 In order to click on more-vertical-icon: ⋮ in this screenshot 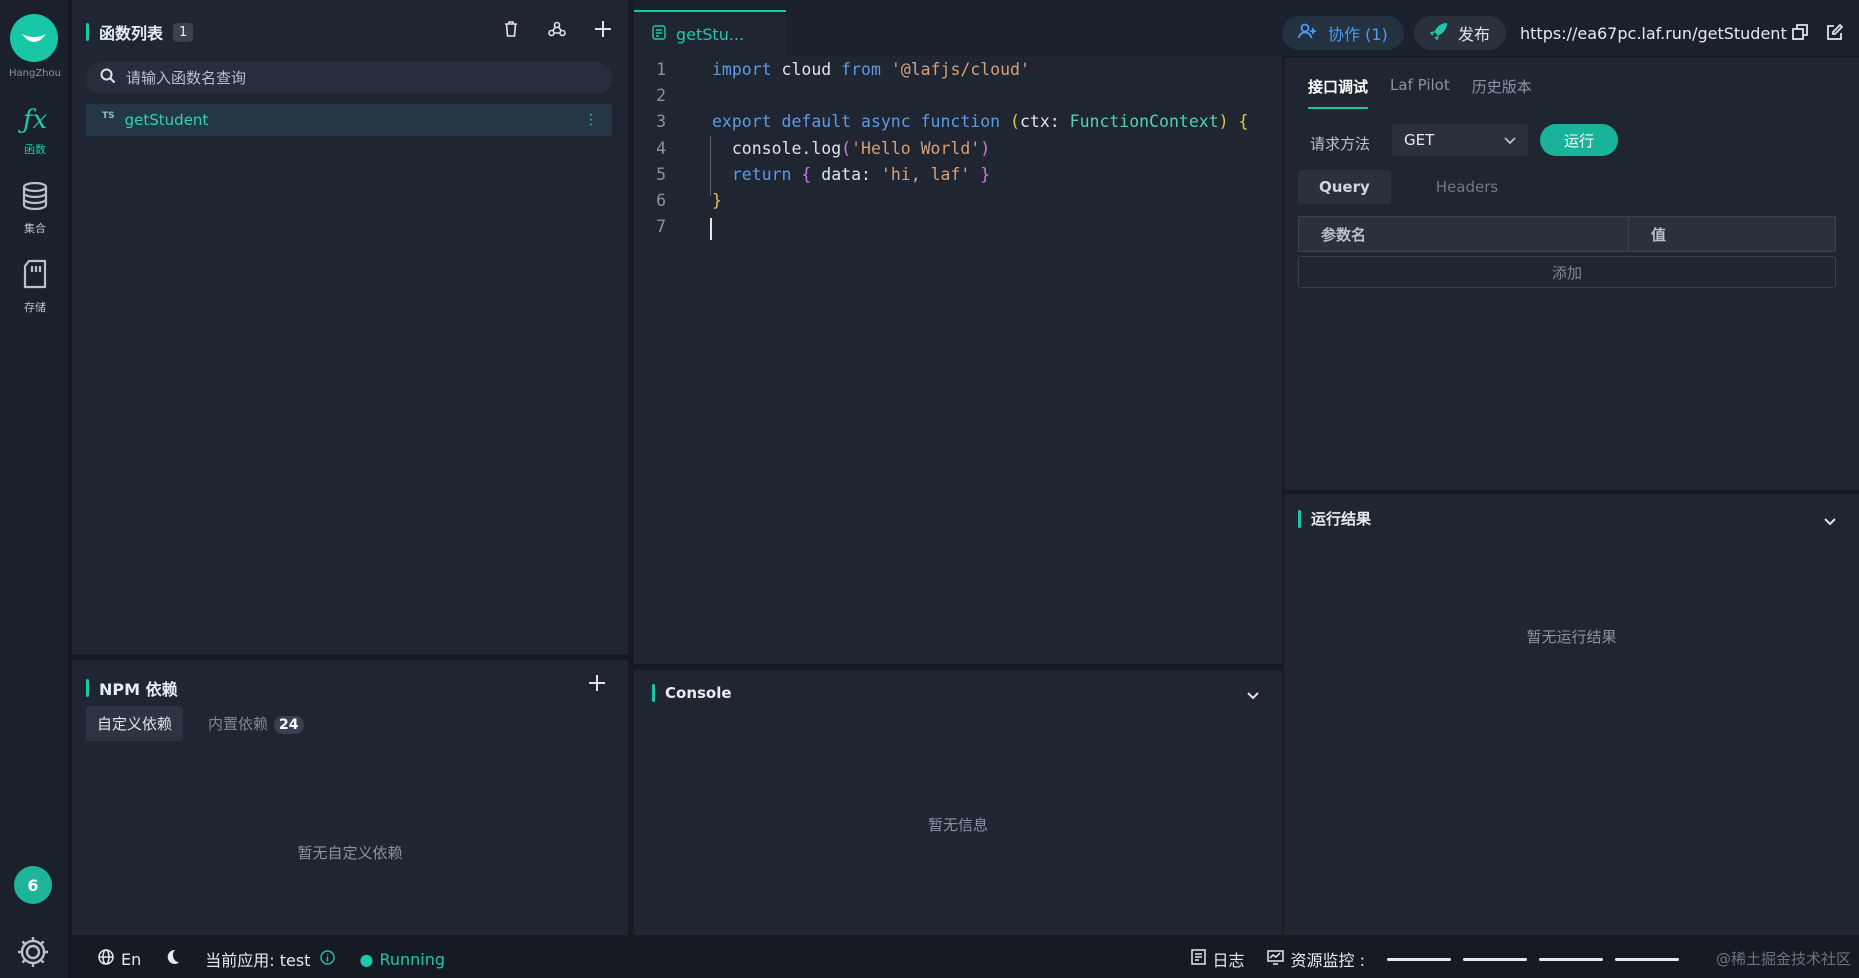, I will do `click(591, 120)`.